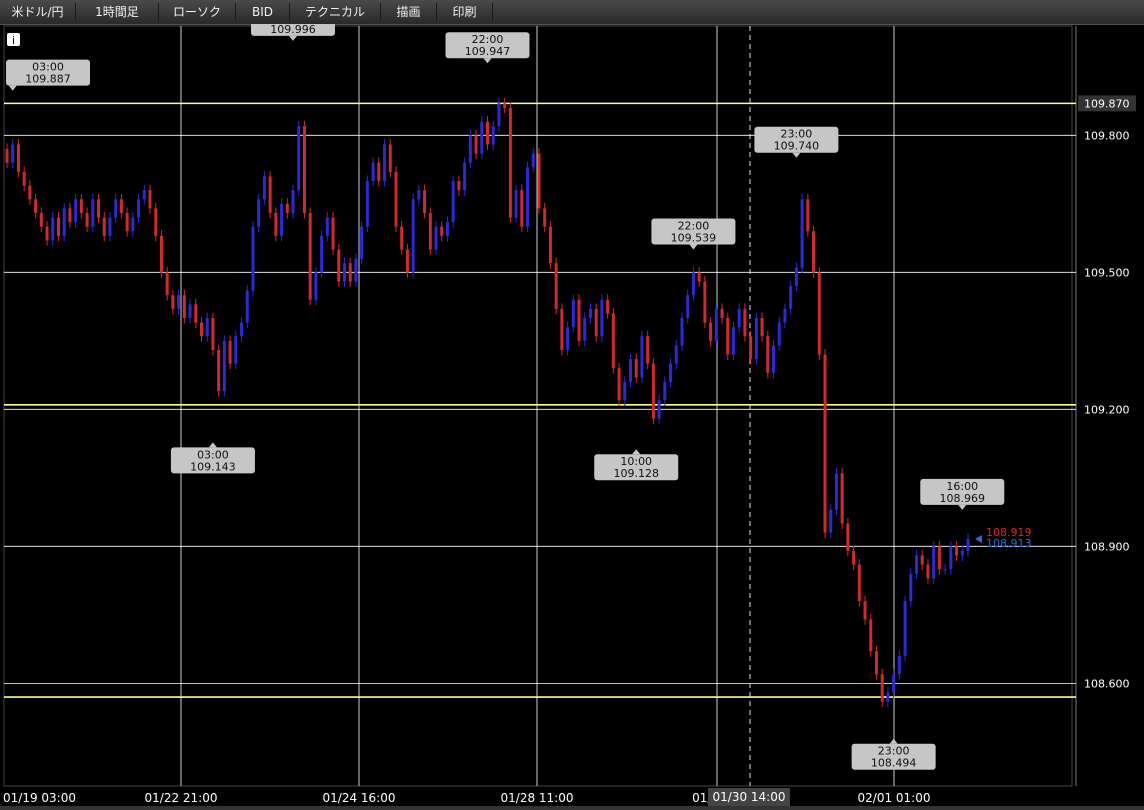 Image resolution: width=1144 pixels, height=810 pixels. What do you see at coordinates (48, 79) in the screenshot?
I see `callout-price: 109.887` at bounding box center [48, 79].